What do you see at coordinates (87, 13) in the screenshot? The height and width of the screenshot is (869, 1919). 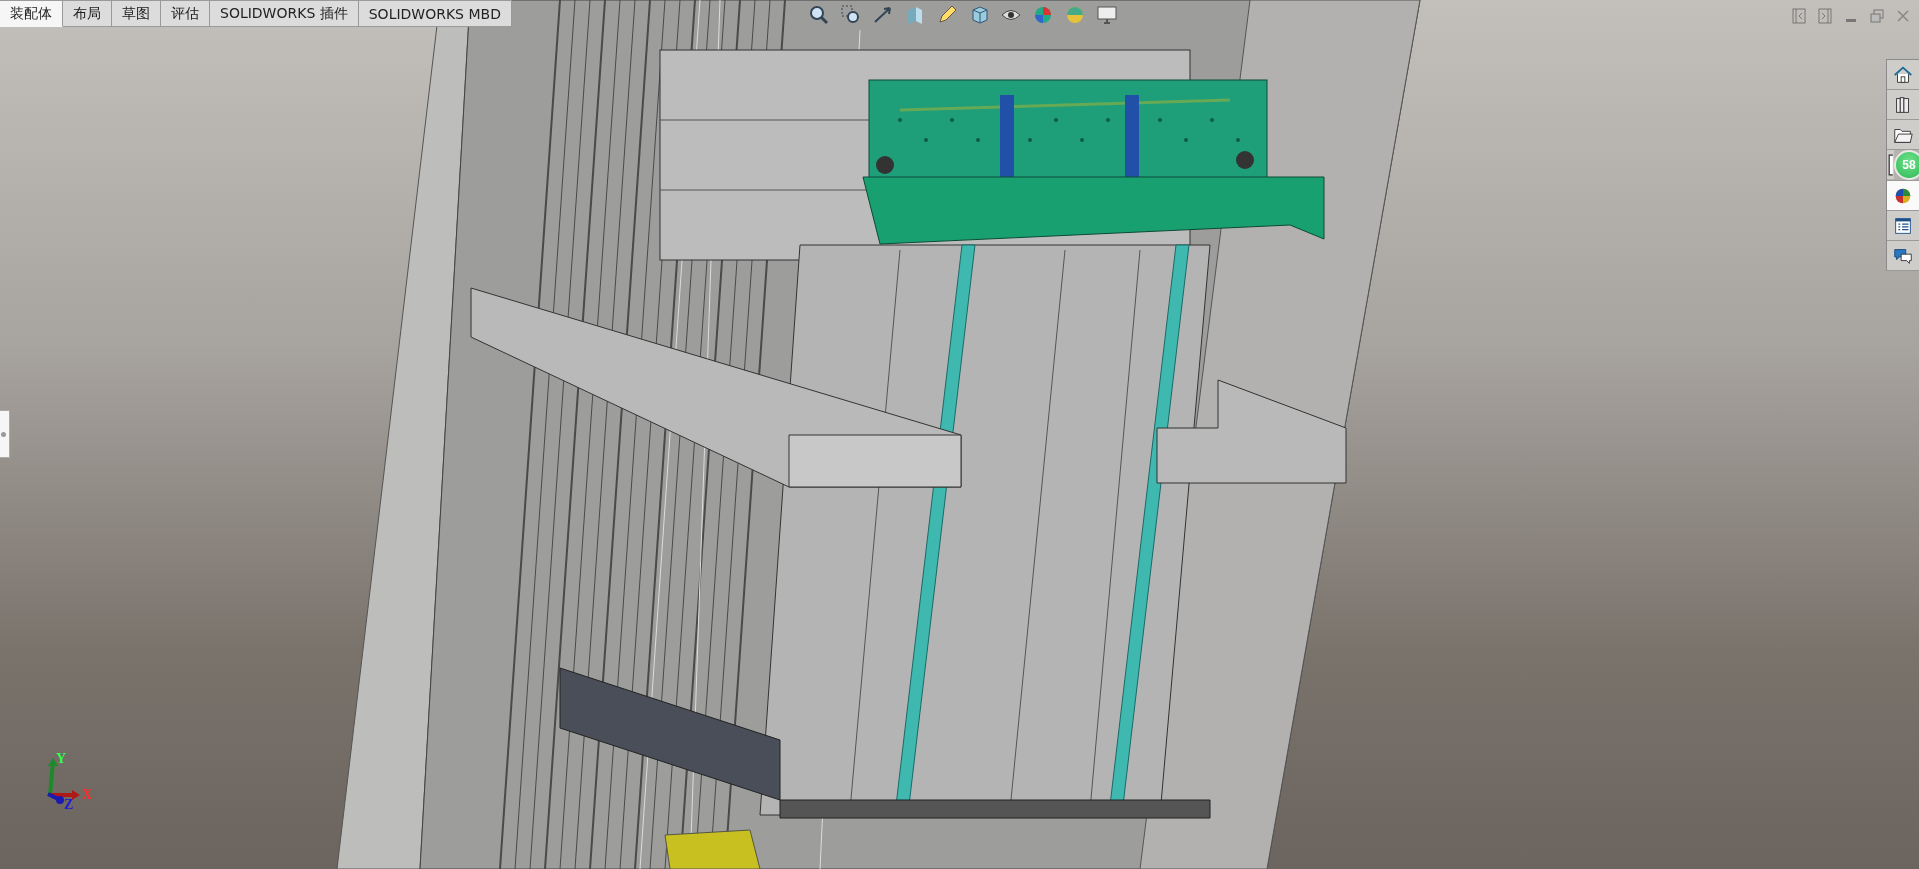 I see `tab: 布局` at bounding box center [87, 13].